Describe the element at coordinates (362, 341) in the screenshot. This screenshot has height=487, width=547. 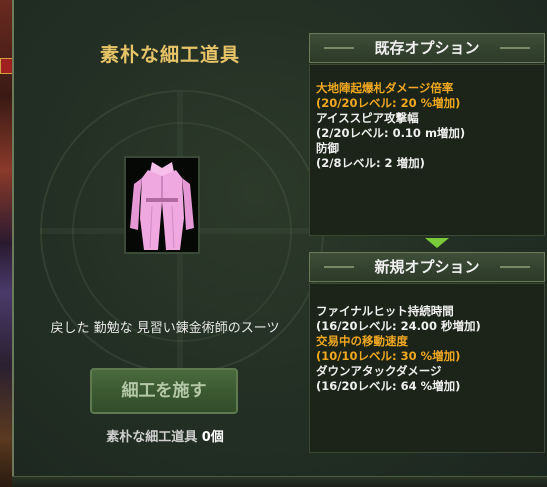
I see `new-option-1-name: 交易中の移動速度` at that location.